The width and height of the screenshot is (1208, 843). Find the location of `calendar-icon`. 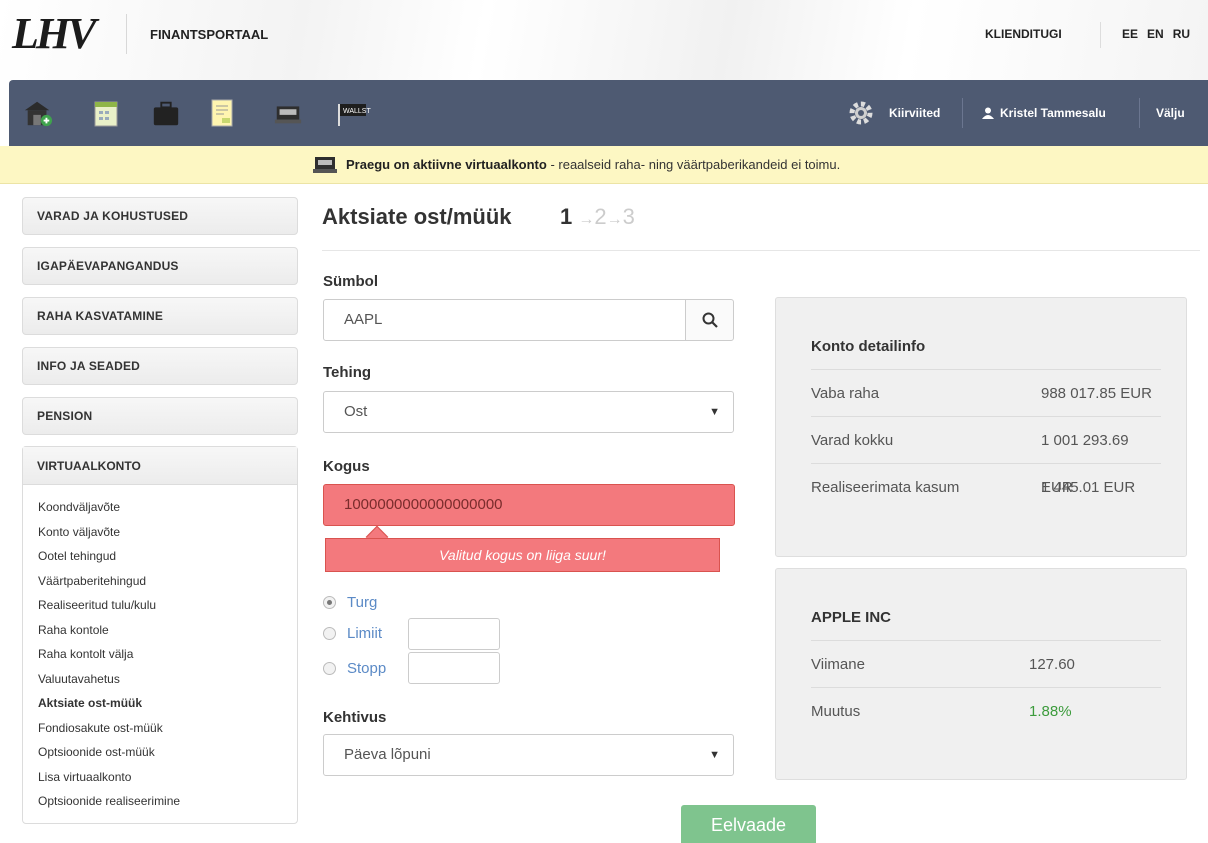

calendar-icon is located at coordinates (106, 113).